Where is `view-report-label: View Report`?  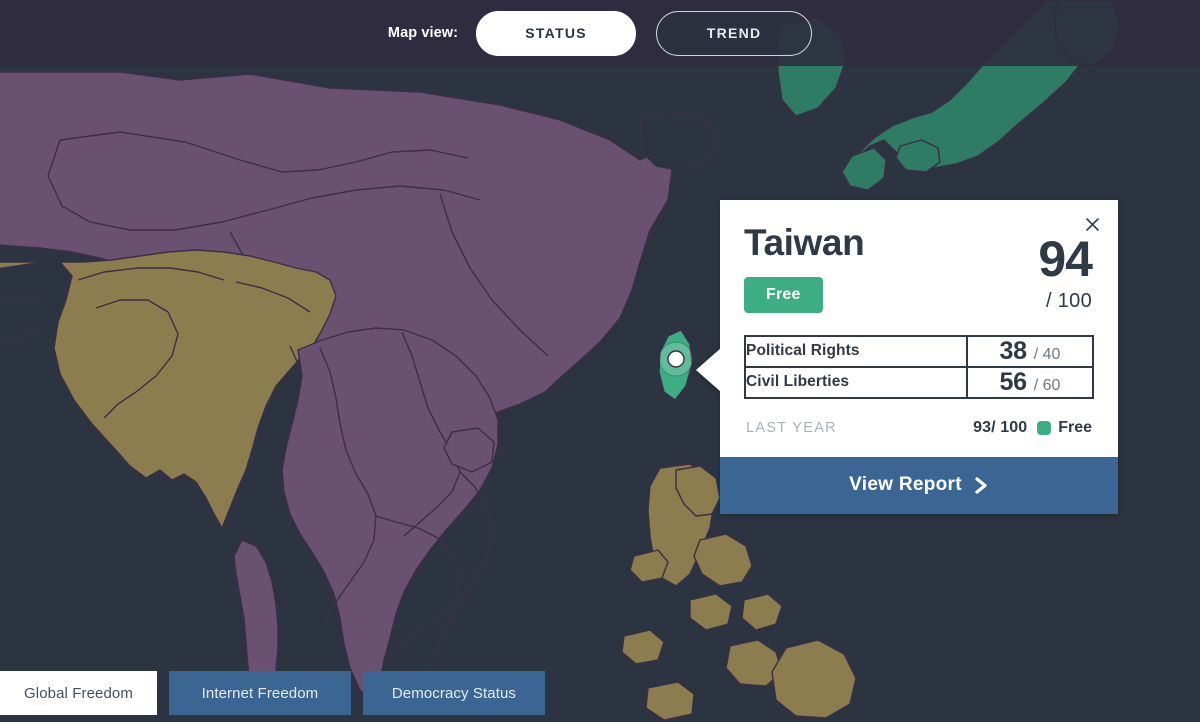
view-report-label: View Report is located at coordinates (905, 485).